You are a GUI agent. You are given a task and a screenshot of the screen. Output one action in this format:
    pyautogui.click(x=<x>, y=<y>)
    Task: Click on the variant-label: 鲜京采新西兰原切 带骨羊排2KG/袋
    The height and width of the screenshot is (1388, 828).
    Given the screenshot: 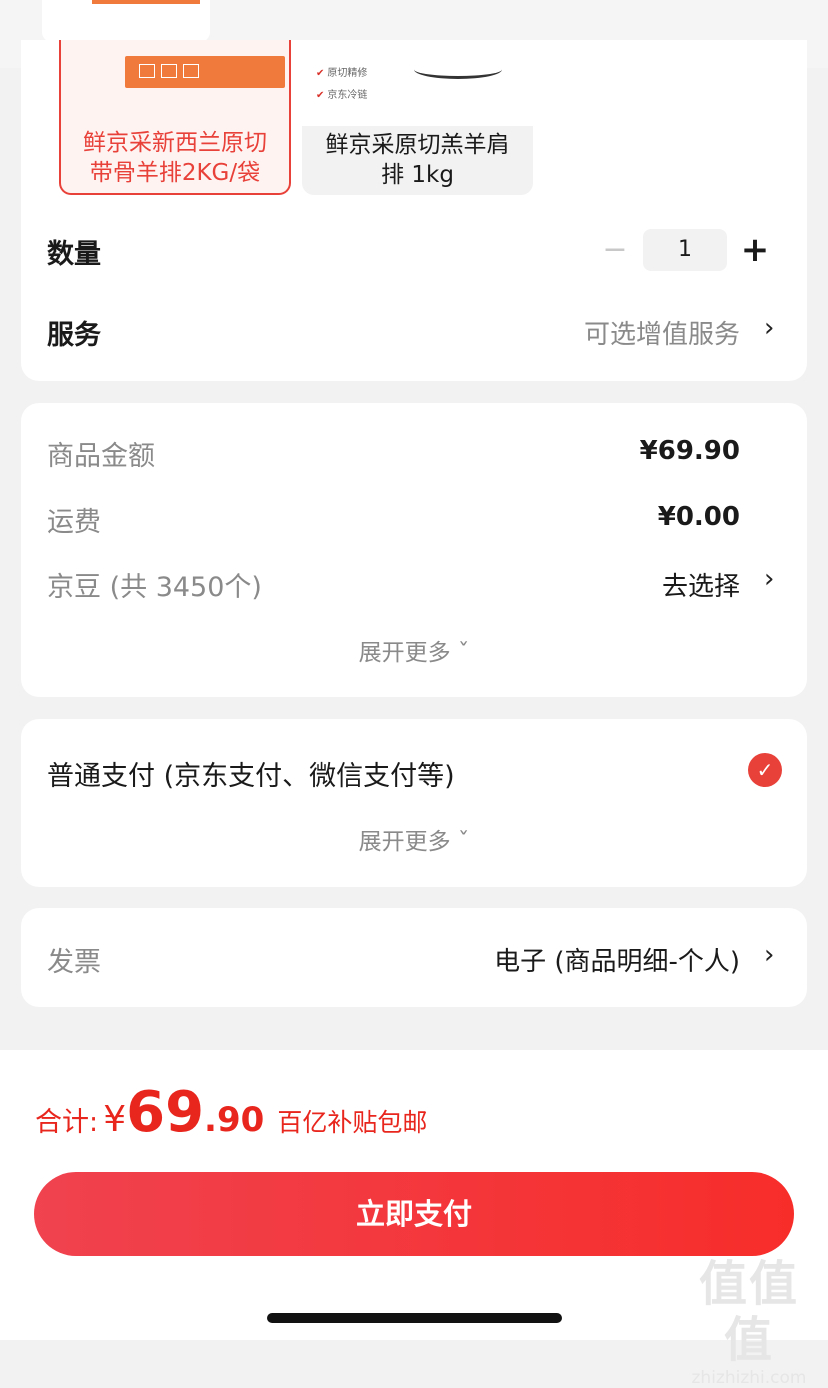 What is the action you would take?
    pyautogui.click(x=175, y=158)
    